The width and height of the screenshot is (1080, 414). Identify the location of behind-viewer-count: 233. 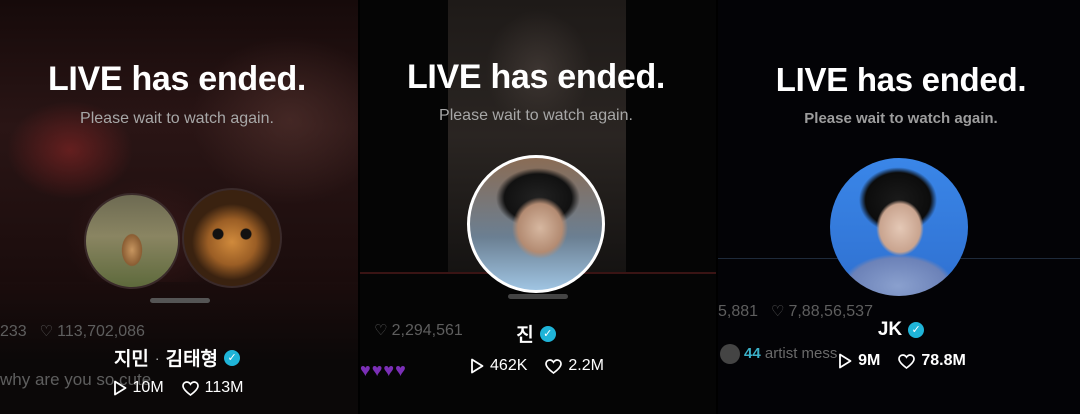
(13, 331).